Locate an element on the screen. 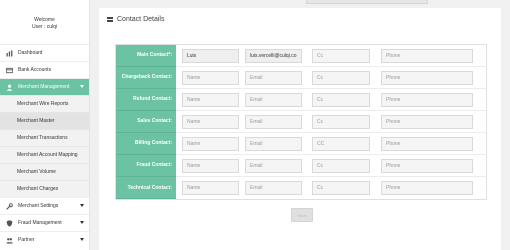 The width and height of the screenshot is (510, 250). sidebar-item-label: Fraud Management is located at coordinates (40, 223).